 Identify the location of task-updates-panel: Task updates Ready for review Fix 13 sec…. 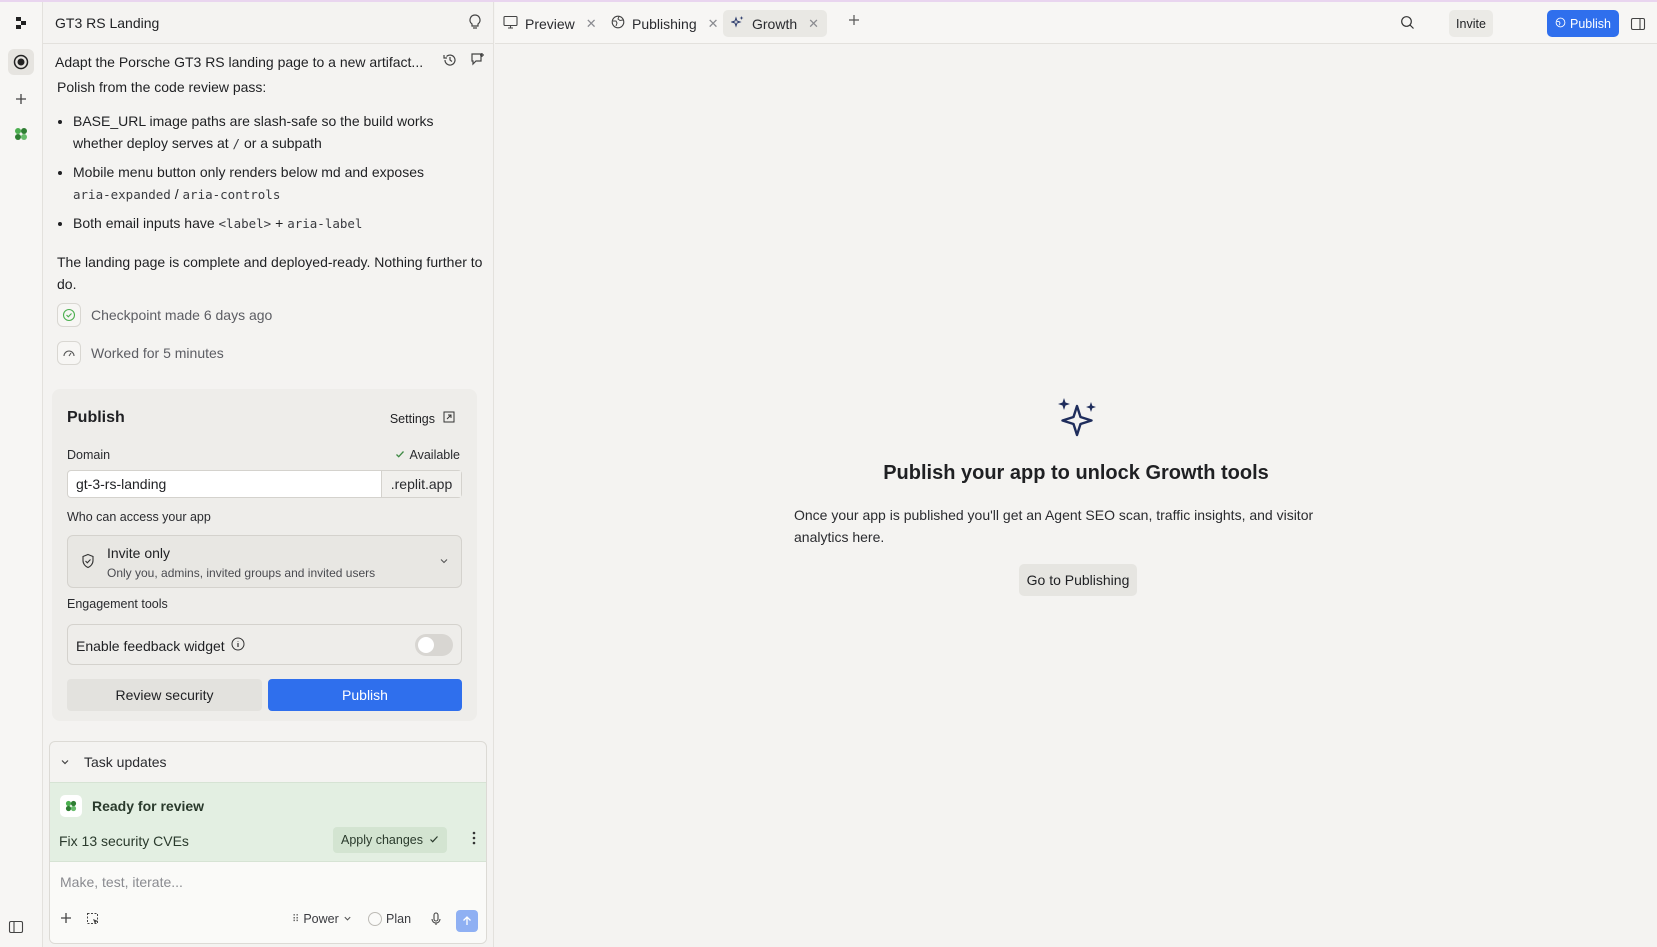
(268, 842).